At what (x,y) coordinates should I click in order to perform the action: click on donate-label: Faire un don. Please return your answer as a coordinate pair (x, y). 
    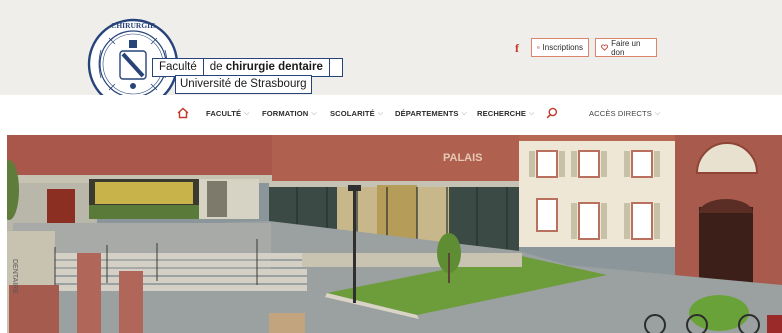
    Looking at the image, I should click on (626, 47).